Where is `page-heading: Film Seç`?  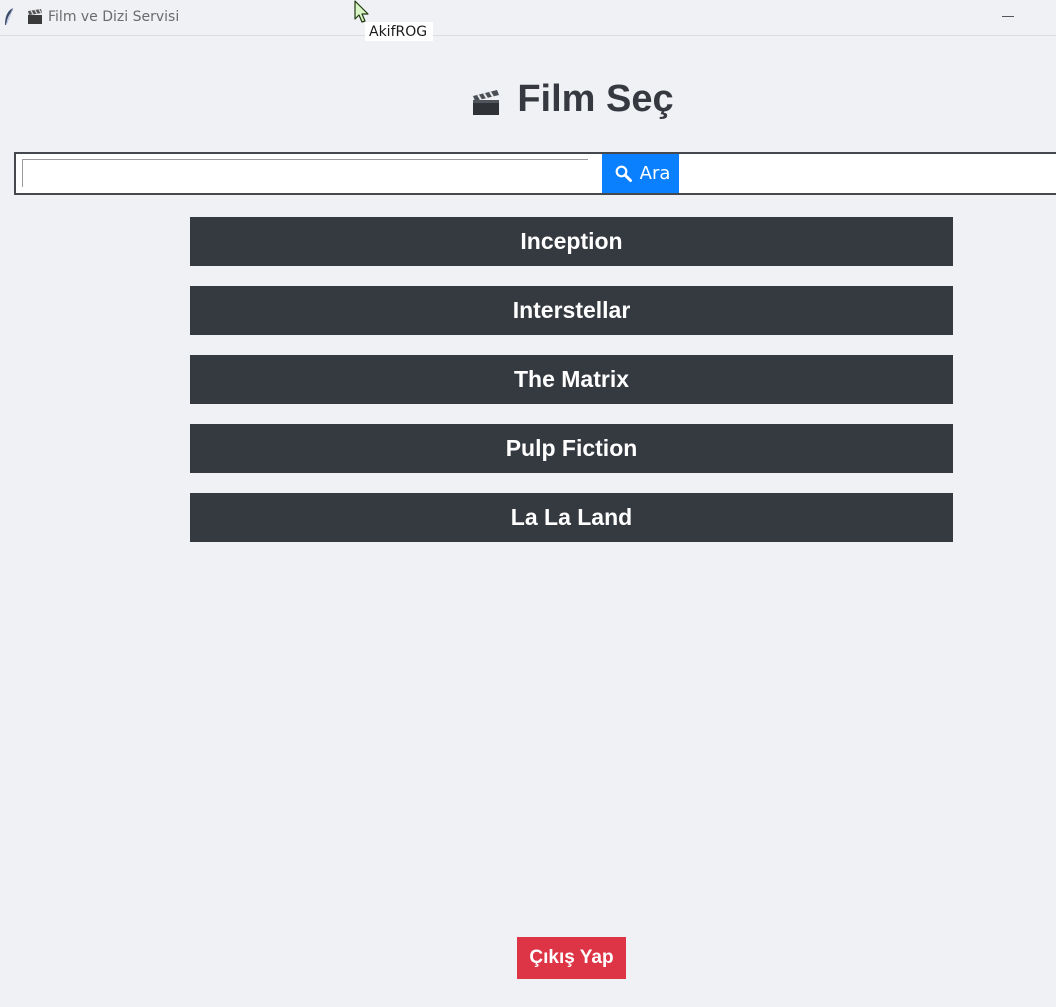 page-heading: Film Seç is located at coordinates (528, 99).